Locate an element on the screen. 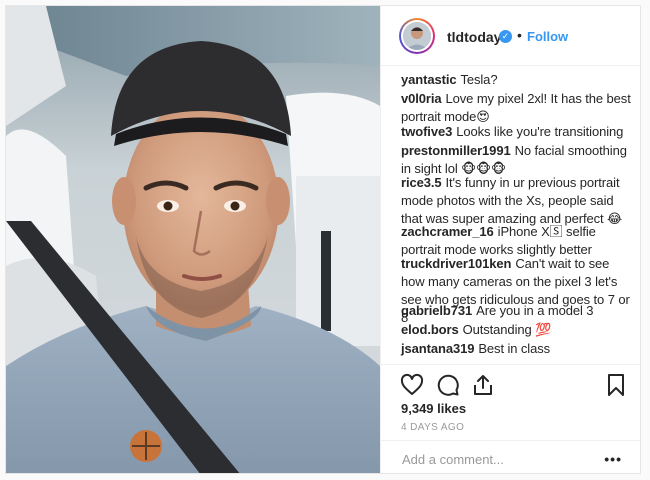 Image resolution: width=650 pixels, height=480 pixels. comment-item: elod.bors Outstanding 💯 is located at coordinates (517, 330).